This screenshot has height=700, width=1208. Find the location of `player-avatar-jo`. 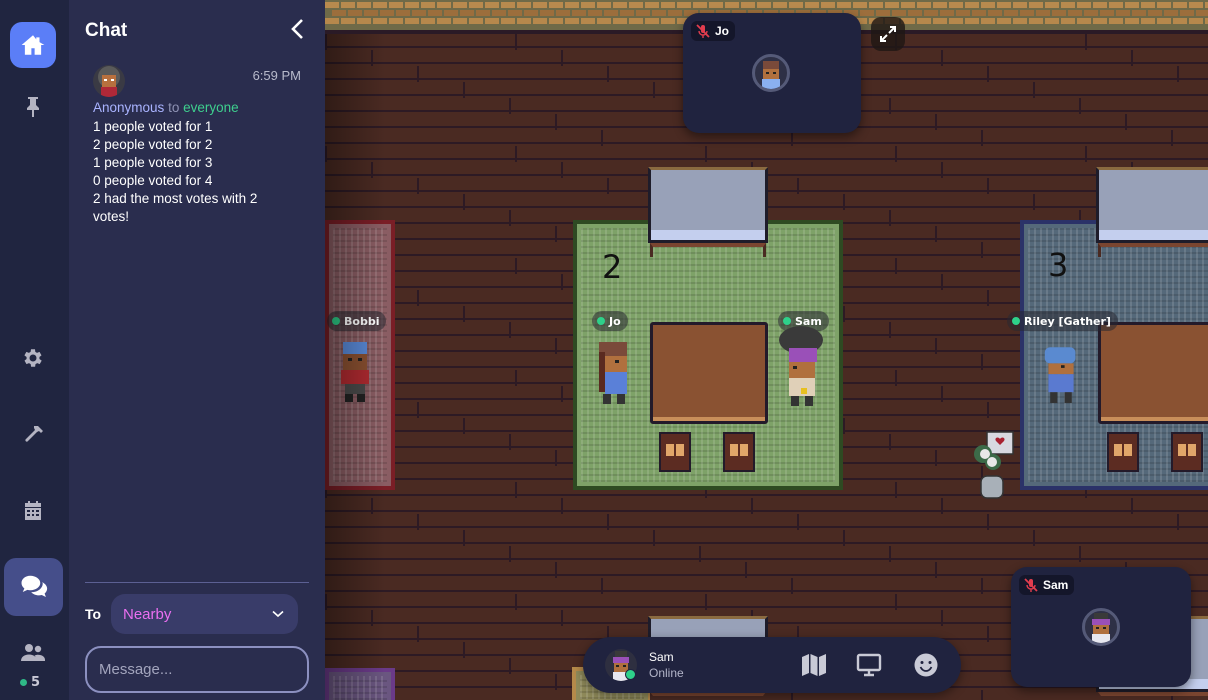

player-avatar-jo is located at coordinates (613, 374).